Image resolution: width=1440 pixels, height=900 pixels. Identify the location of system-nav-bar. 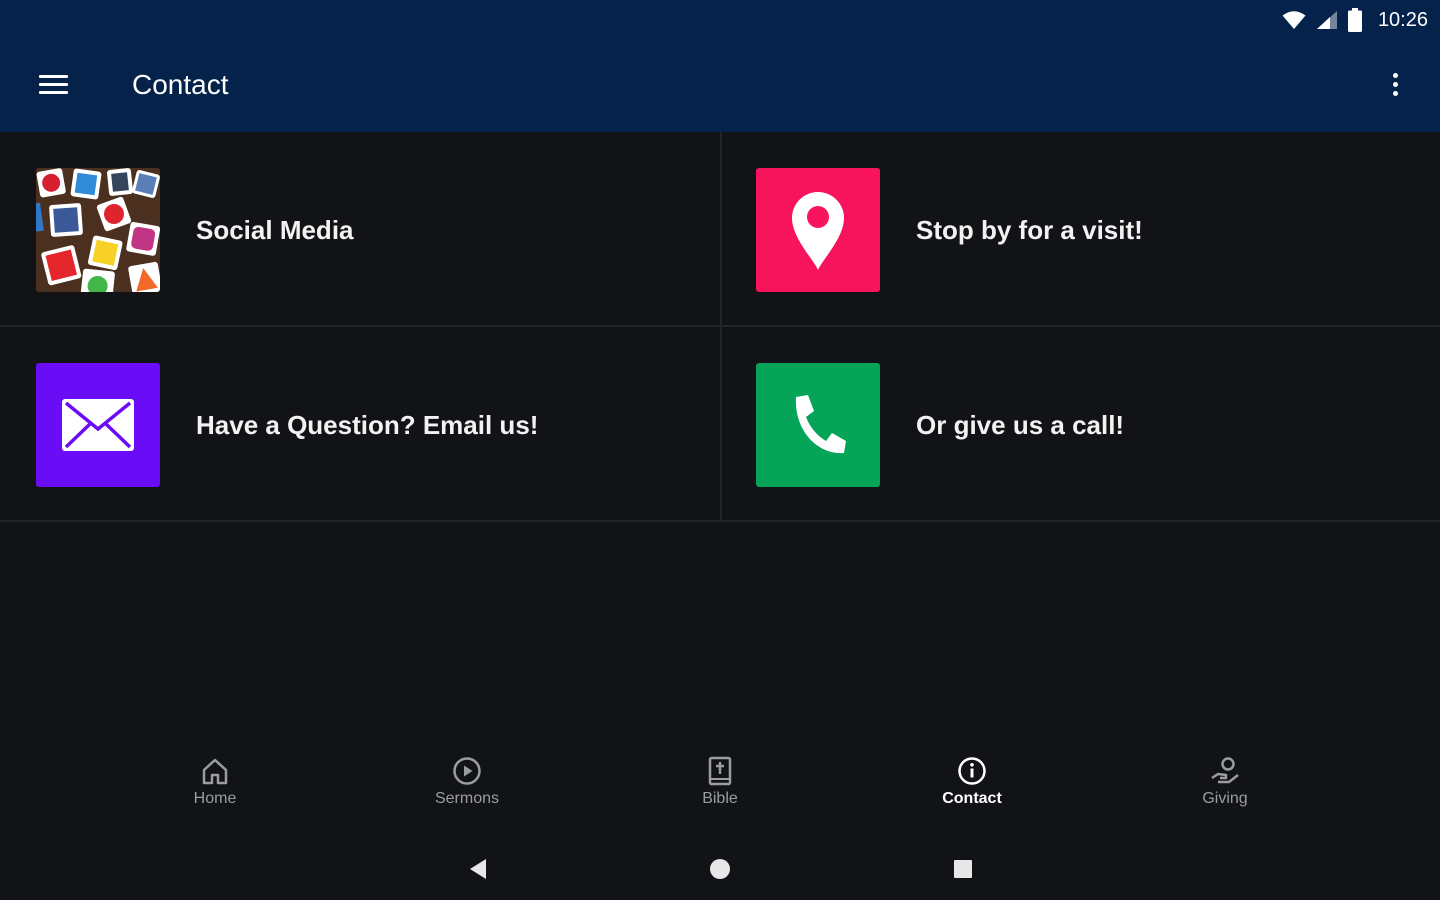
(720, 868).